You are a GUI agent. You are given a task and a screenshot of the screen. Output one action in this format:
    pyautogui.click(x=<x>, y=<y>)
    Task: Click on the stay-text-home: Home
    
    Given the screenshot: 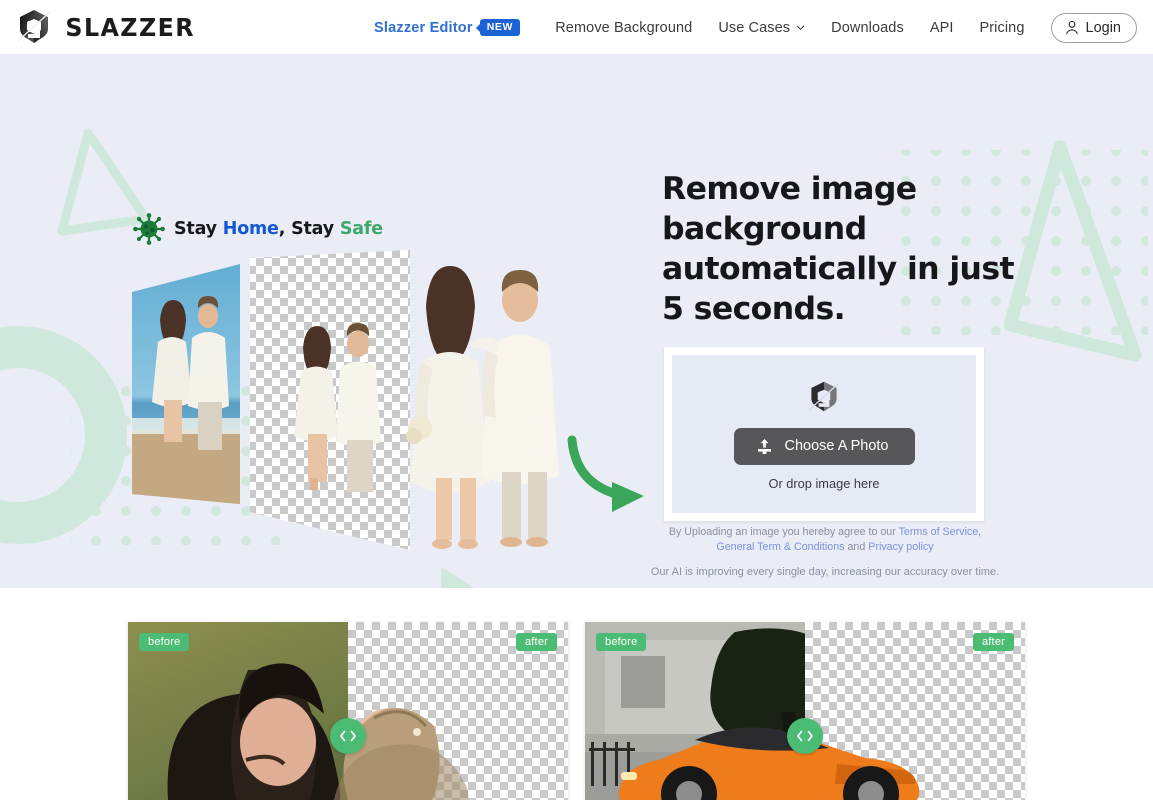 What is the action you would take?
    pyautogui.click(x=250, y=229)
    